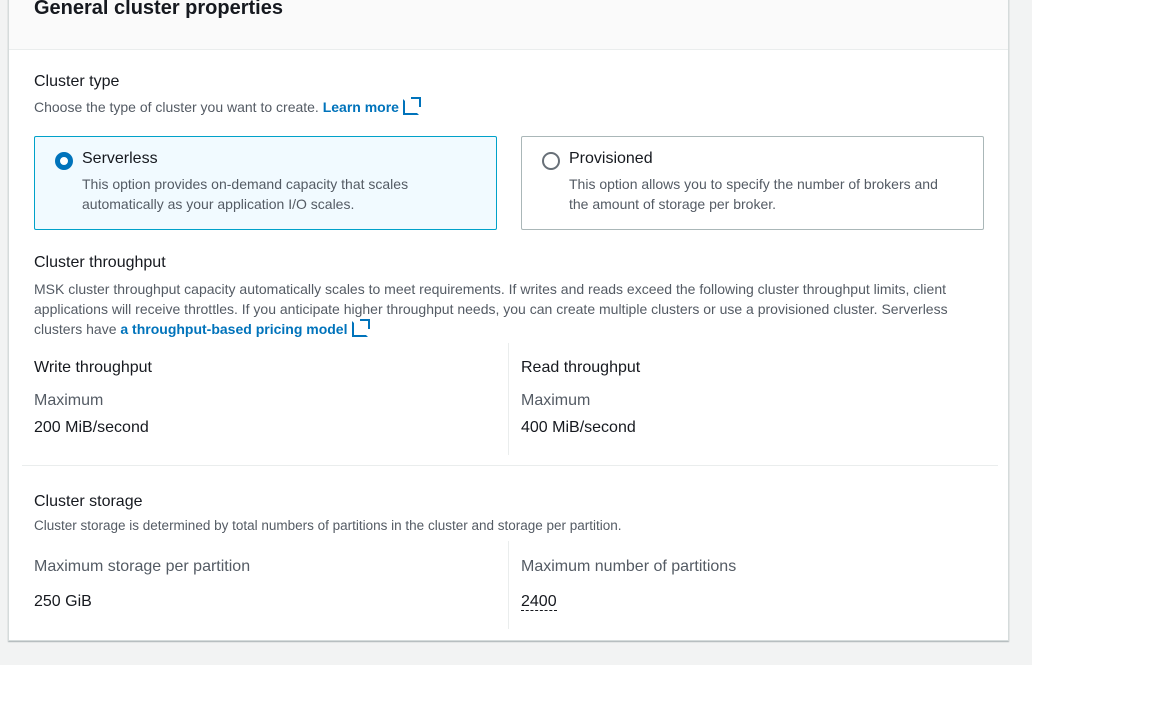 This screenshot has width=1152, height=720. Describe the element at coordinates (91, 427) in the screenshot. I see `write-throughput-value: 200 MiB/second` at that location.